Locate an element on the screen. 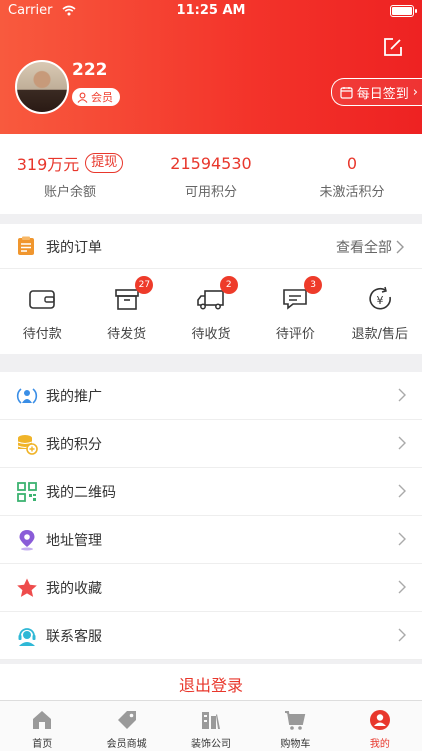 Image resolution: width=422 pixels, height=751 pixels. avatar is located at coordinates (42, 87).